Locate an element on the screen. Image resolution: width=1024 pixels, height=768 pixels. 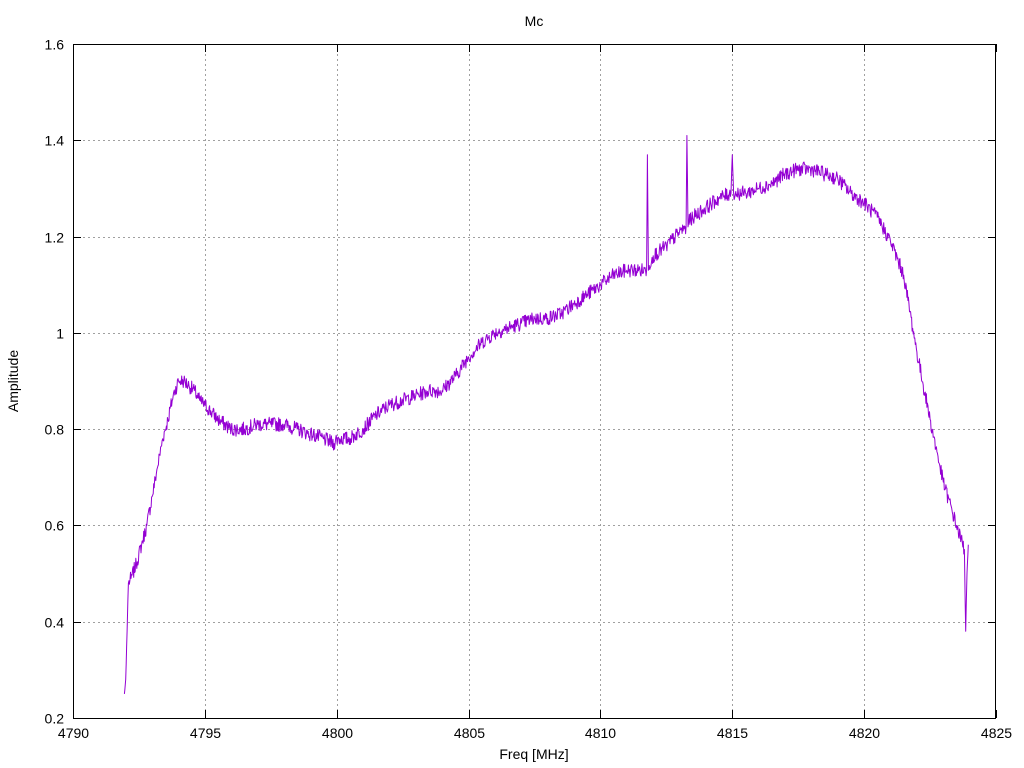
x-tick-label: 4800 is located at coordinates (337, 733).